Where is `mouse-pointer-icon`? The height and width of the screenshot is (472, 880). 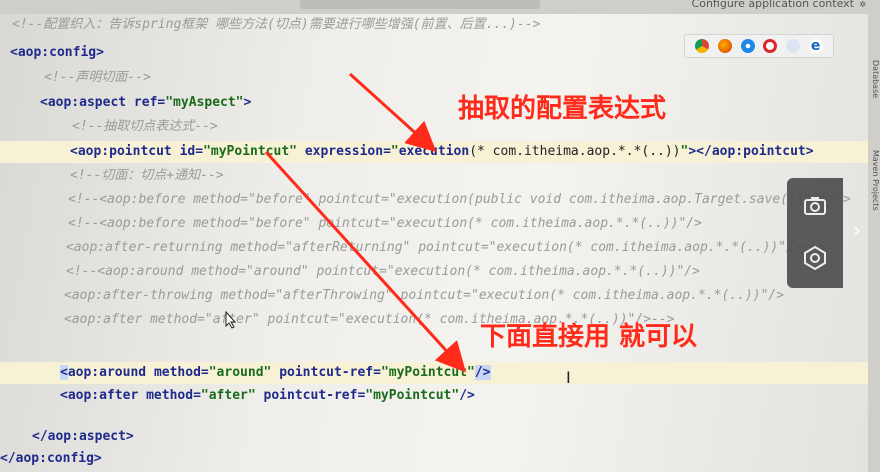 mouse-pointer-icon is located at coordinates (231, 320).